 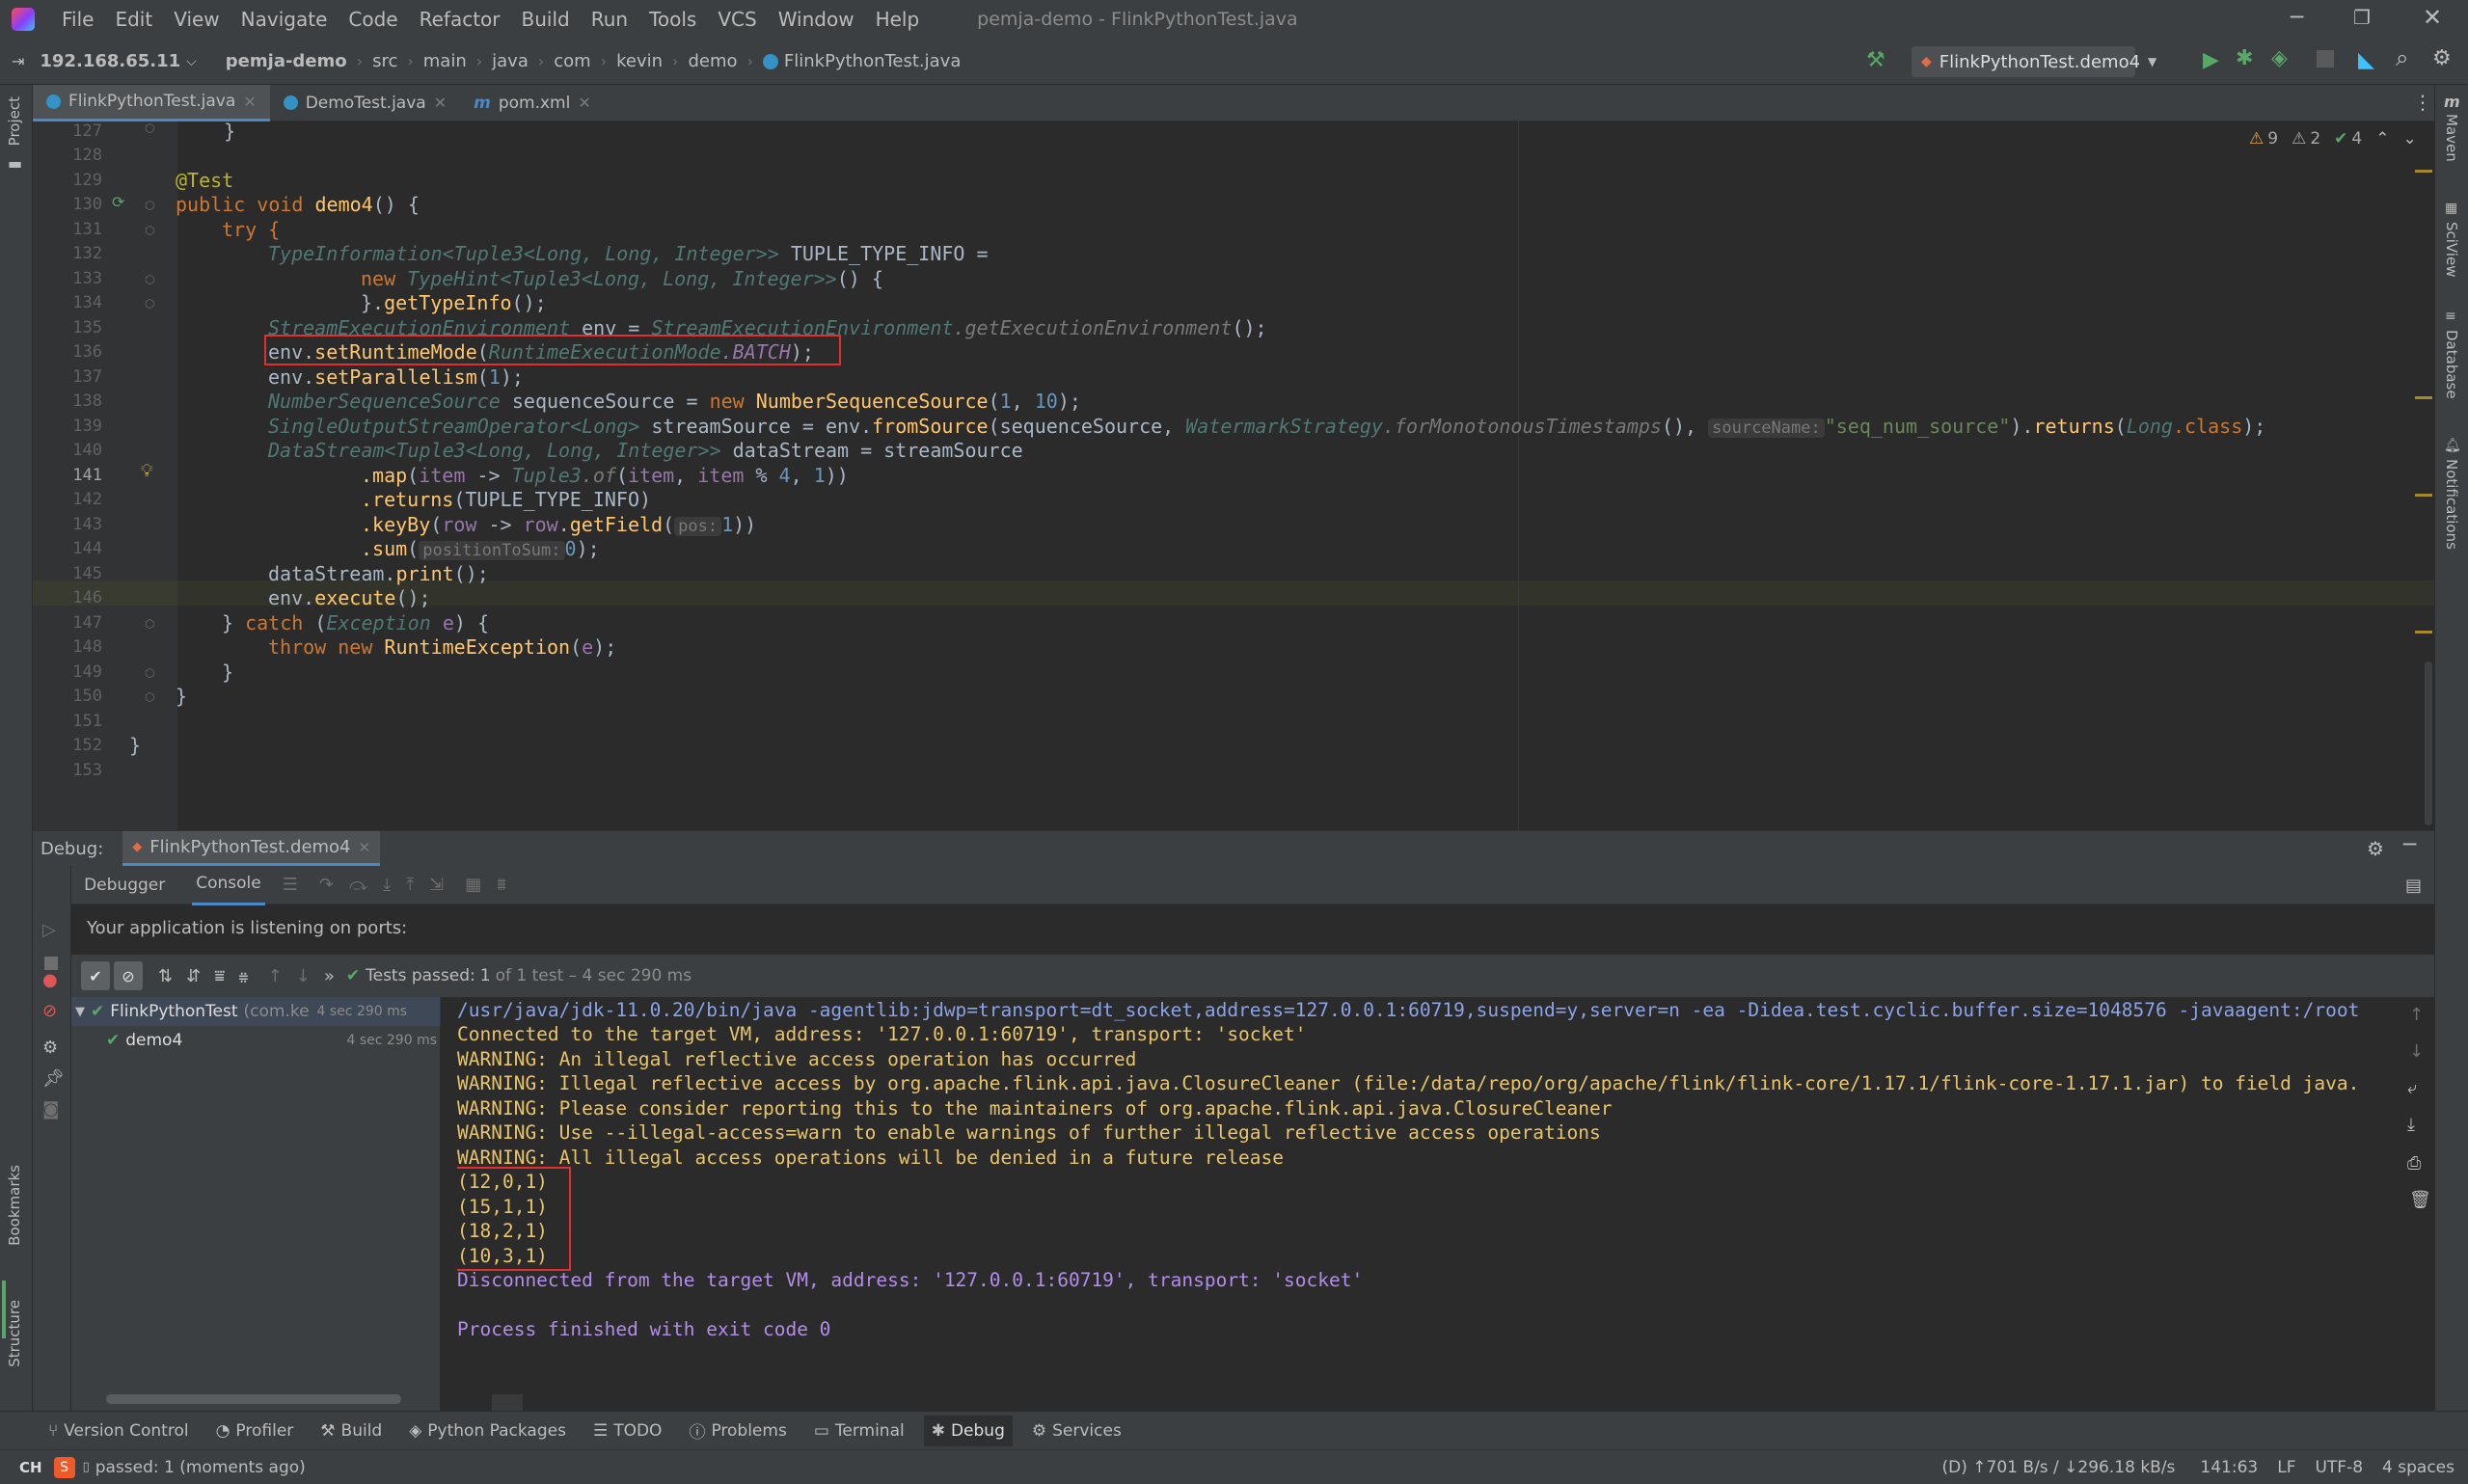 What do you see at coordinates (639, 61) in the screenshot?
I see `breadcrumb-kevin: kevin` at bounding box center [639, 61].